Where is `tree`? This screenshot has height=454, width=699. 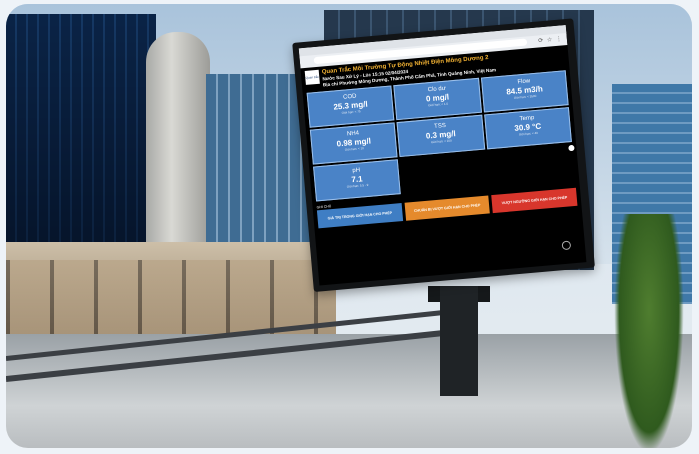 tree is located at coordinates (649, 331).